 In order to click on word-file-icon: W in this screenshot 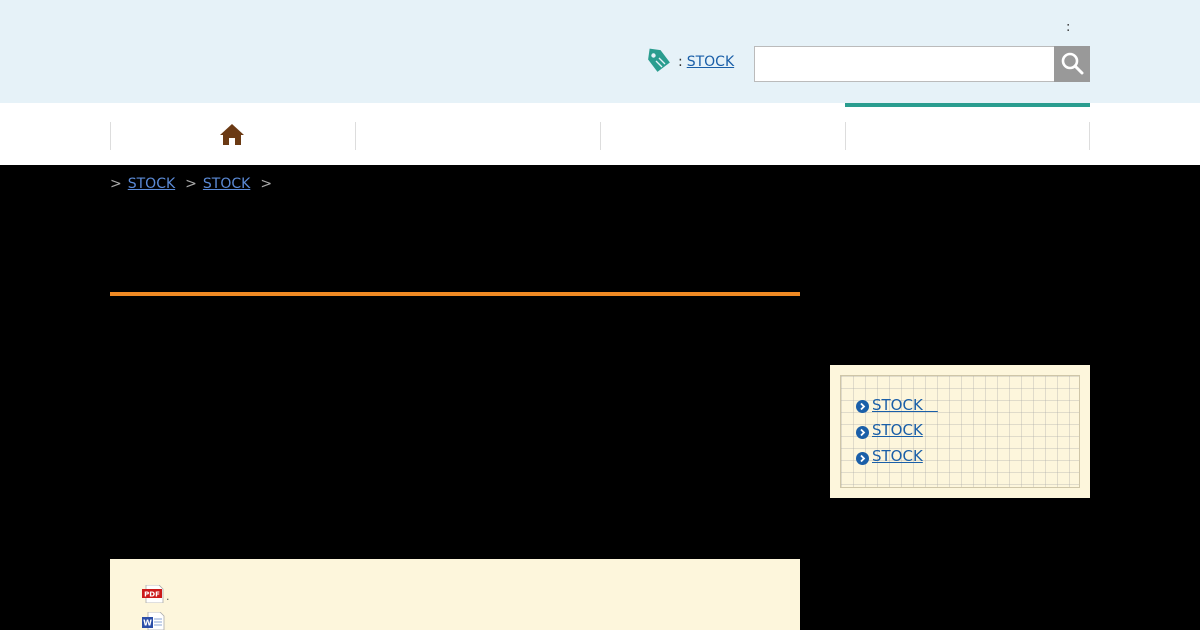, I will do `click(153, 620)`.